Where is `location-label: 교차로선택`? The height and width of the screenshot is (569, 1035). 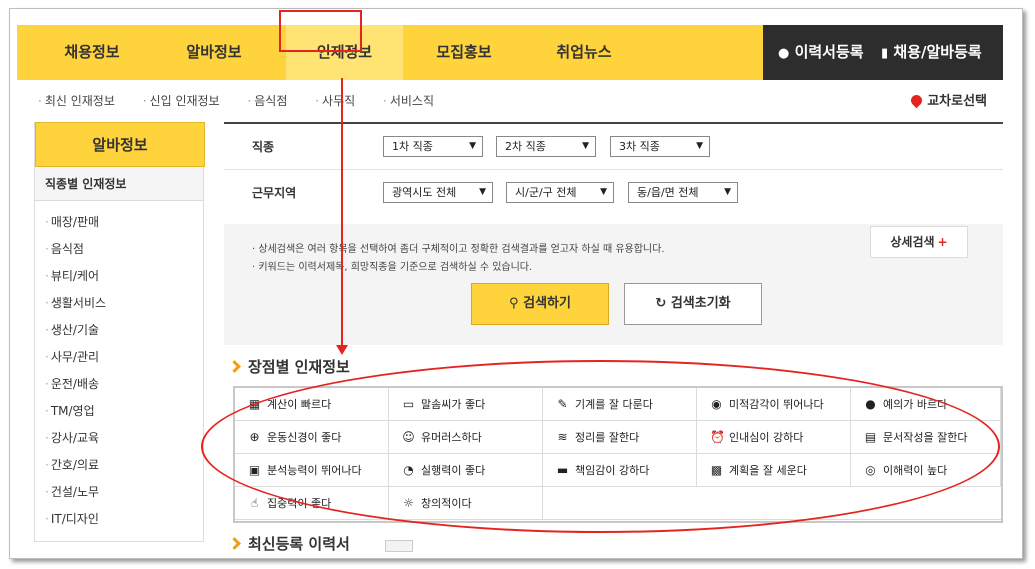 location-label: 교차로선택 is located at coordinates (957, 101).